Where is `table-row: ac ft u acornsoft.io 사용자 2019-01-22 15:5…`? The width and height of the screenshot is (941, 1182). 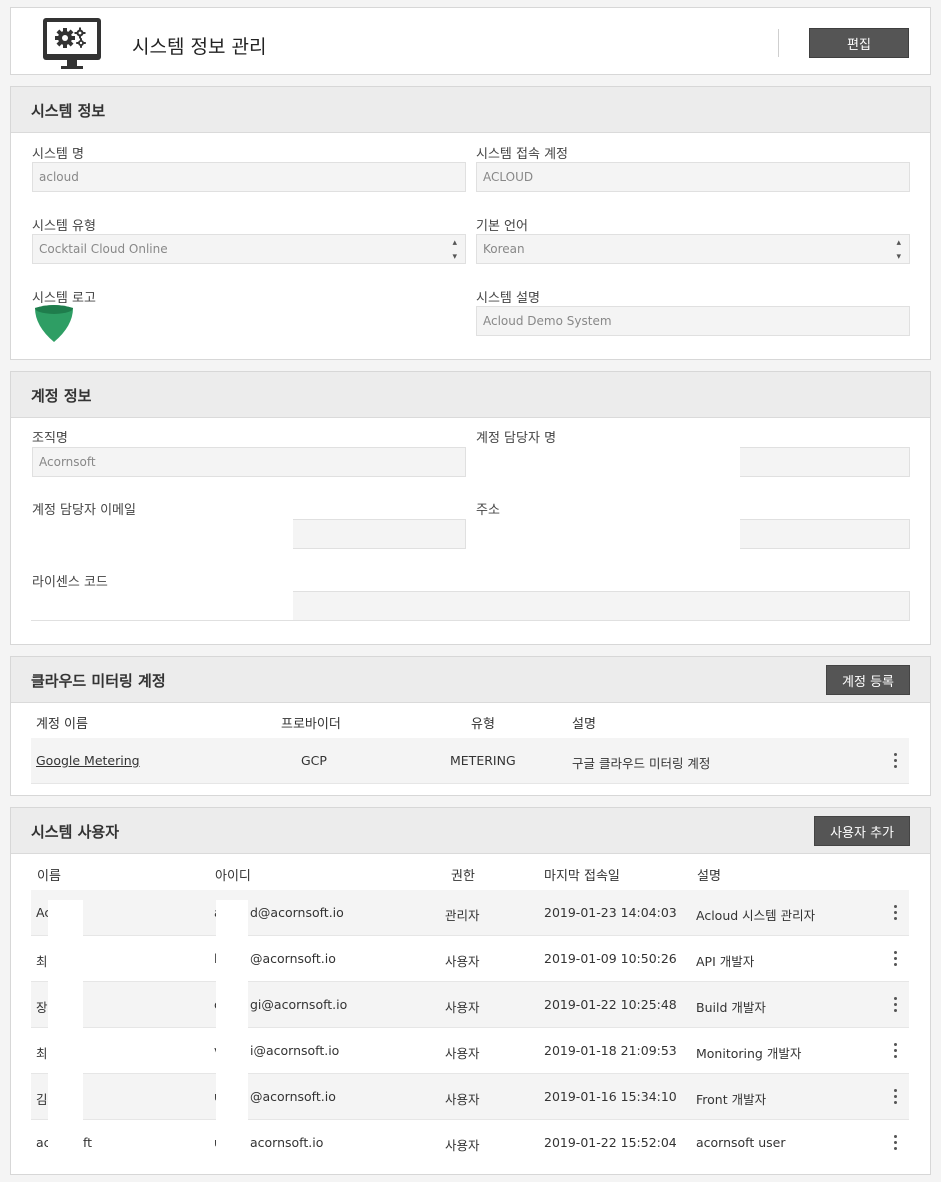 table-row: ac ft u acornsoft.io 사용자 2019-01-22 15:5… is located at coordinates (470, 1143).